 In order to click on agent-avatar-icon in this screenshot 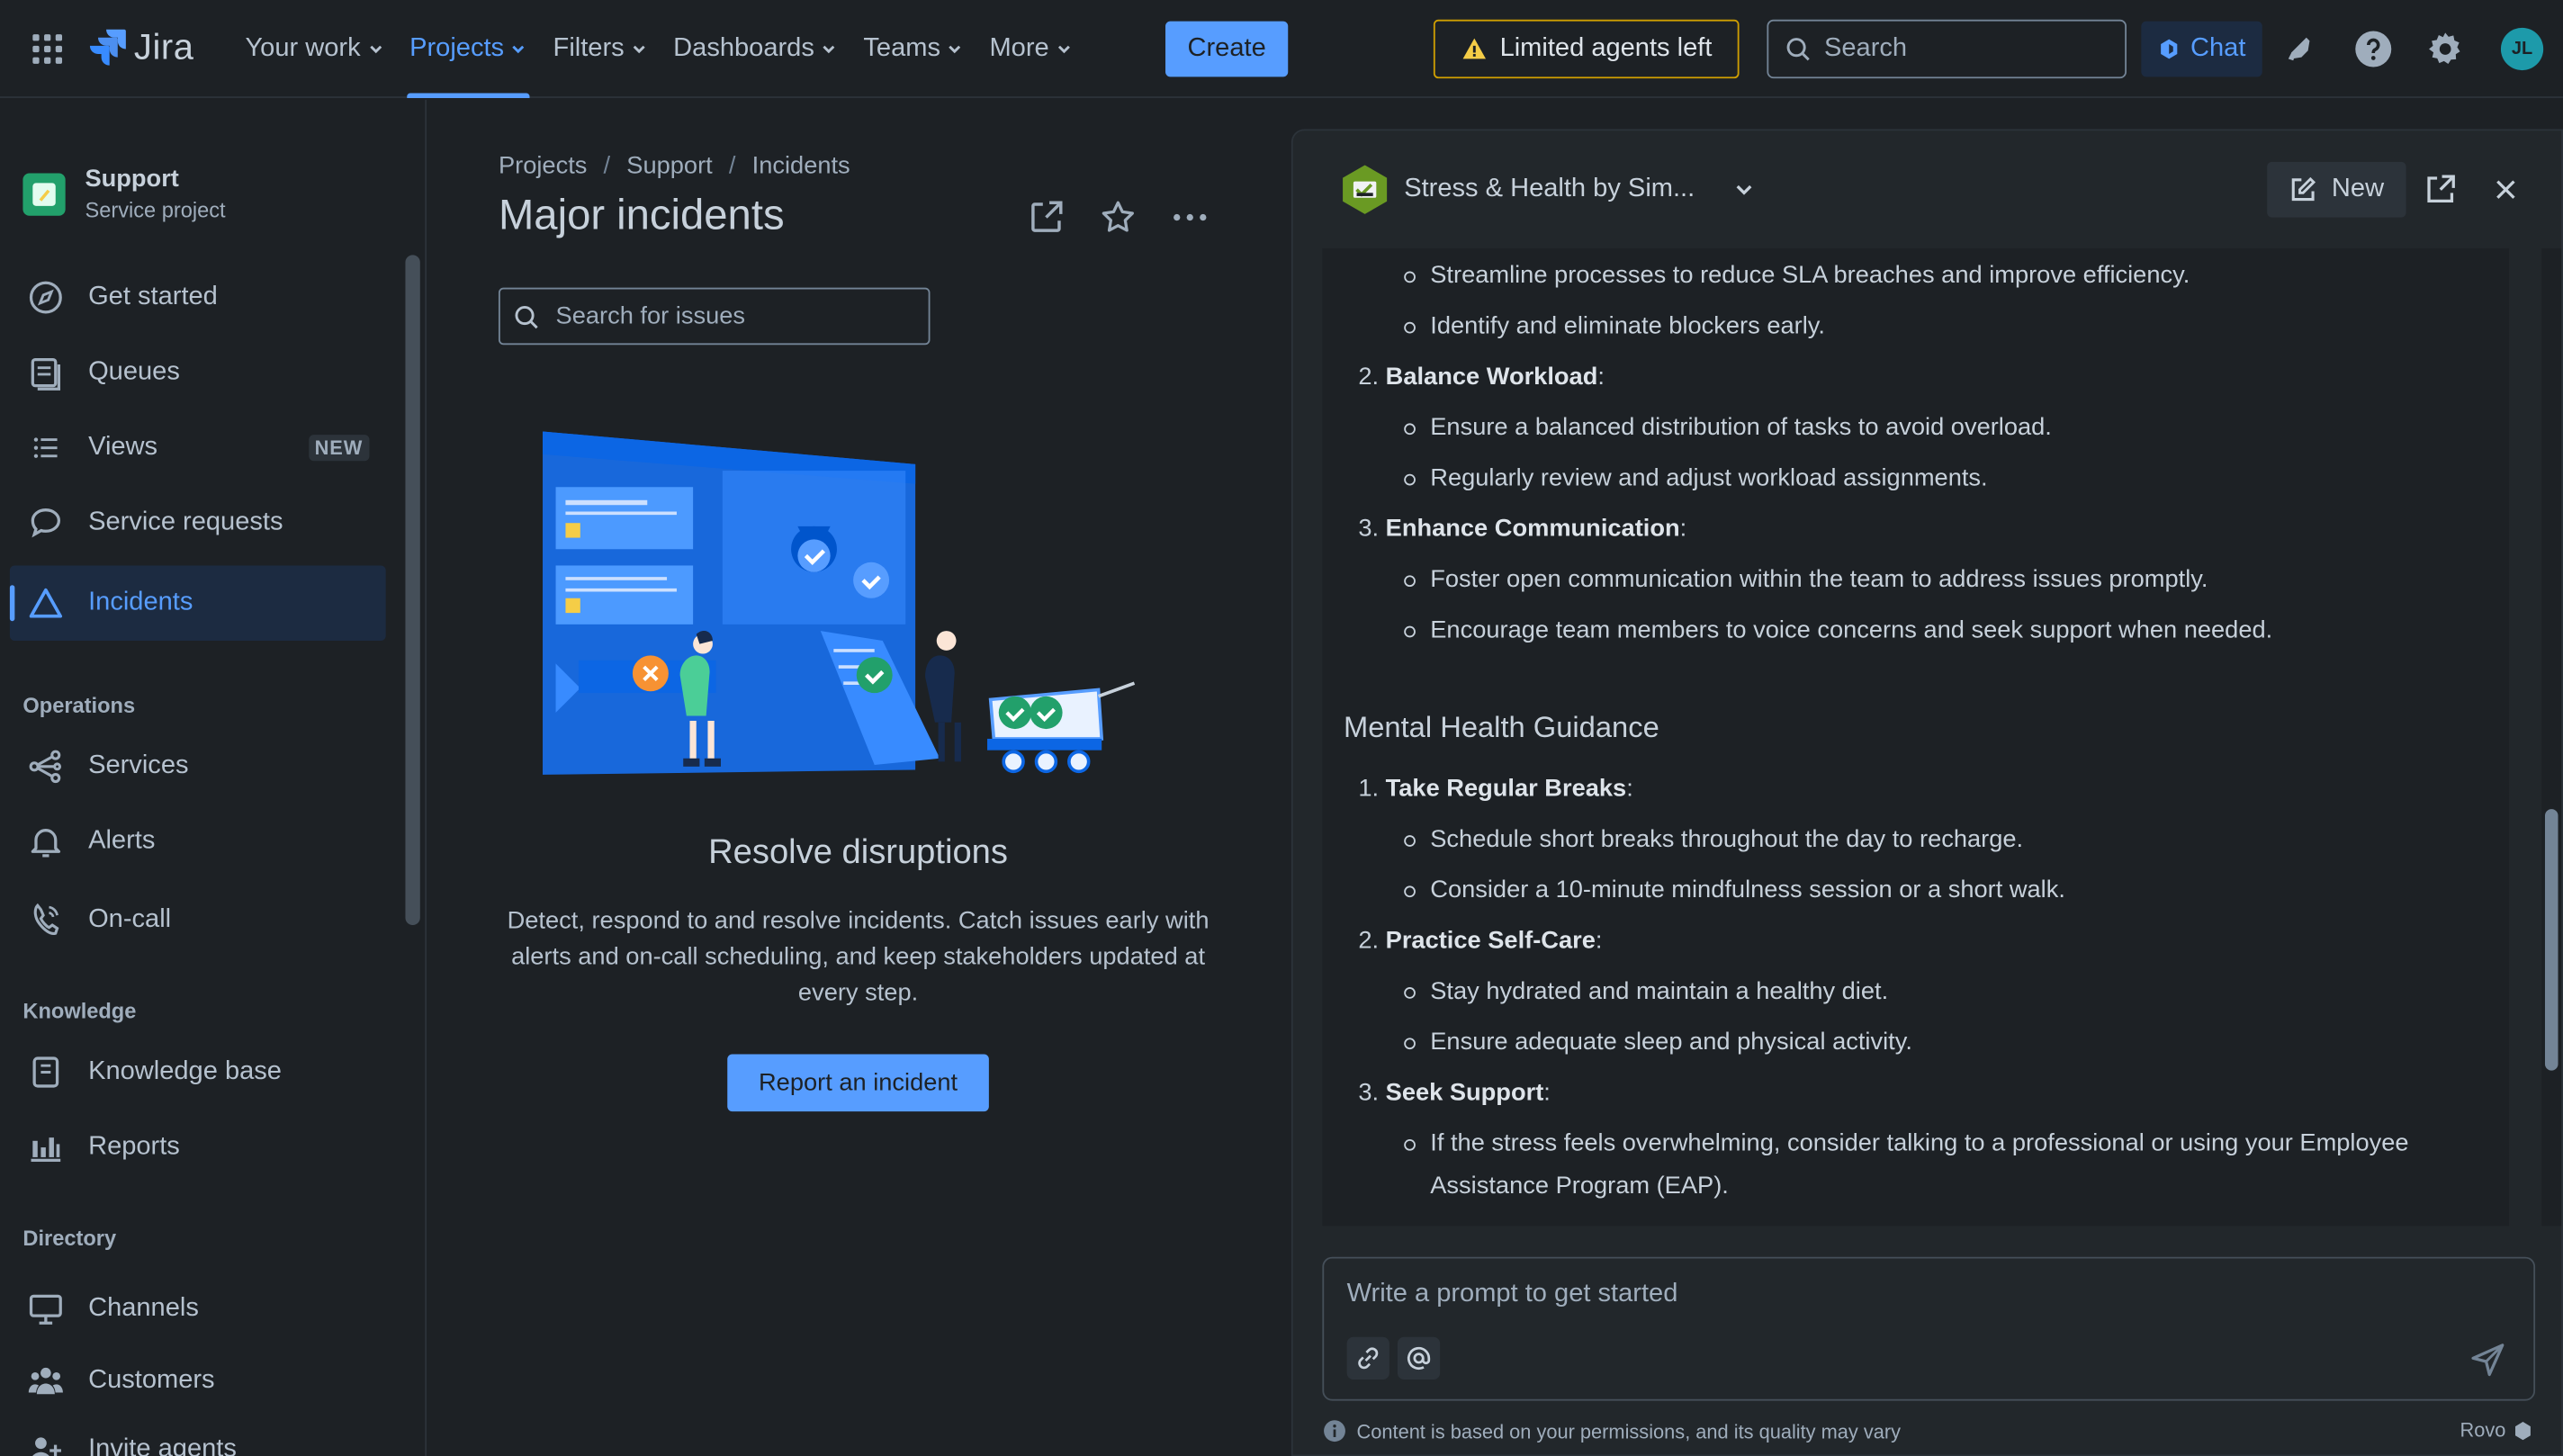, I will do `click(1366, 190)`.